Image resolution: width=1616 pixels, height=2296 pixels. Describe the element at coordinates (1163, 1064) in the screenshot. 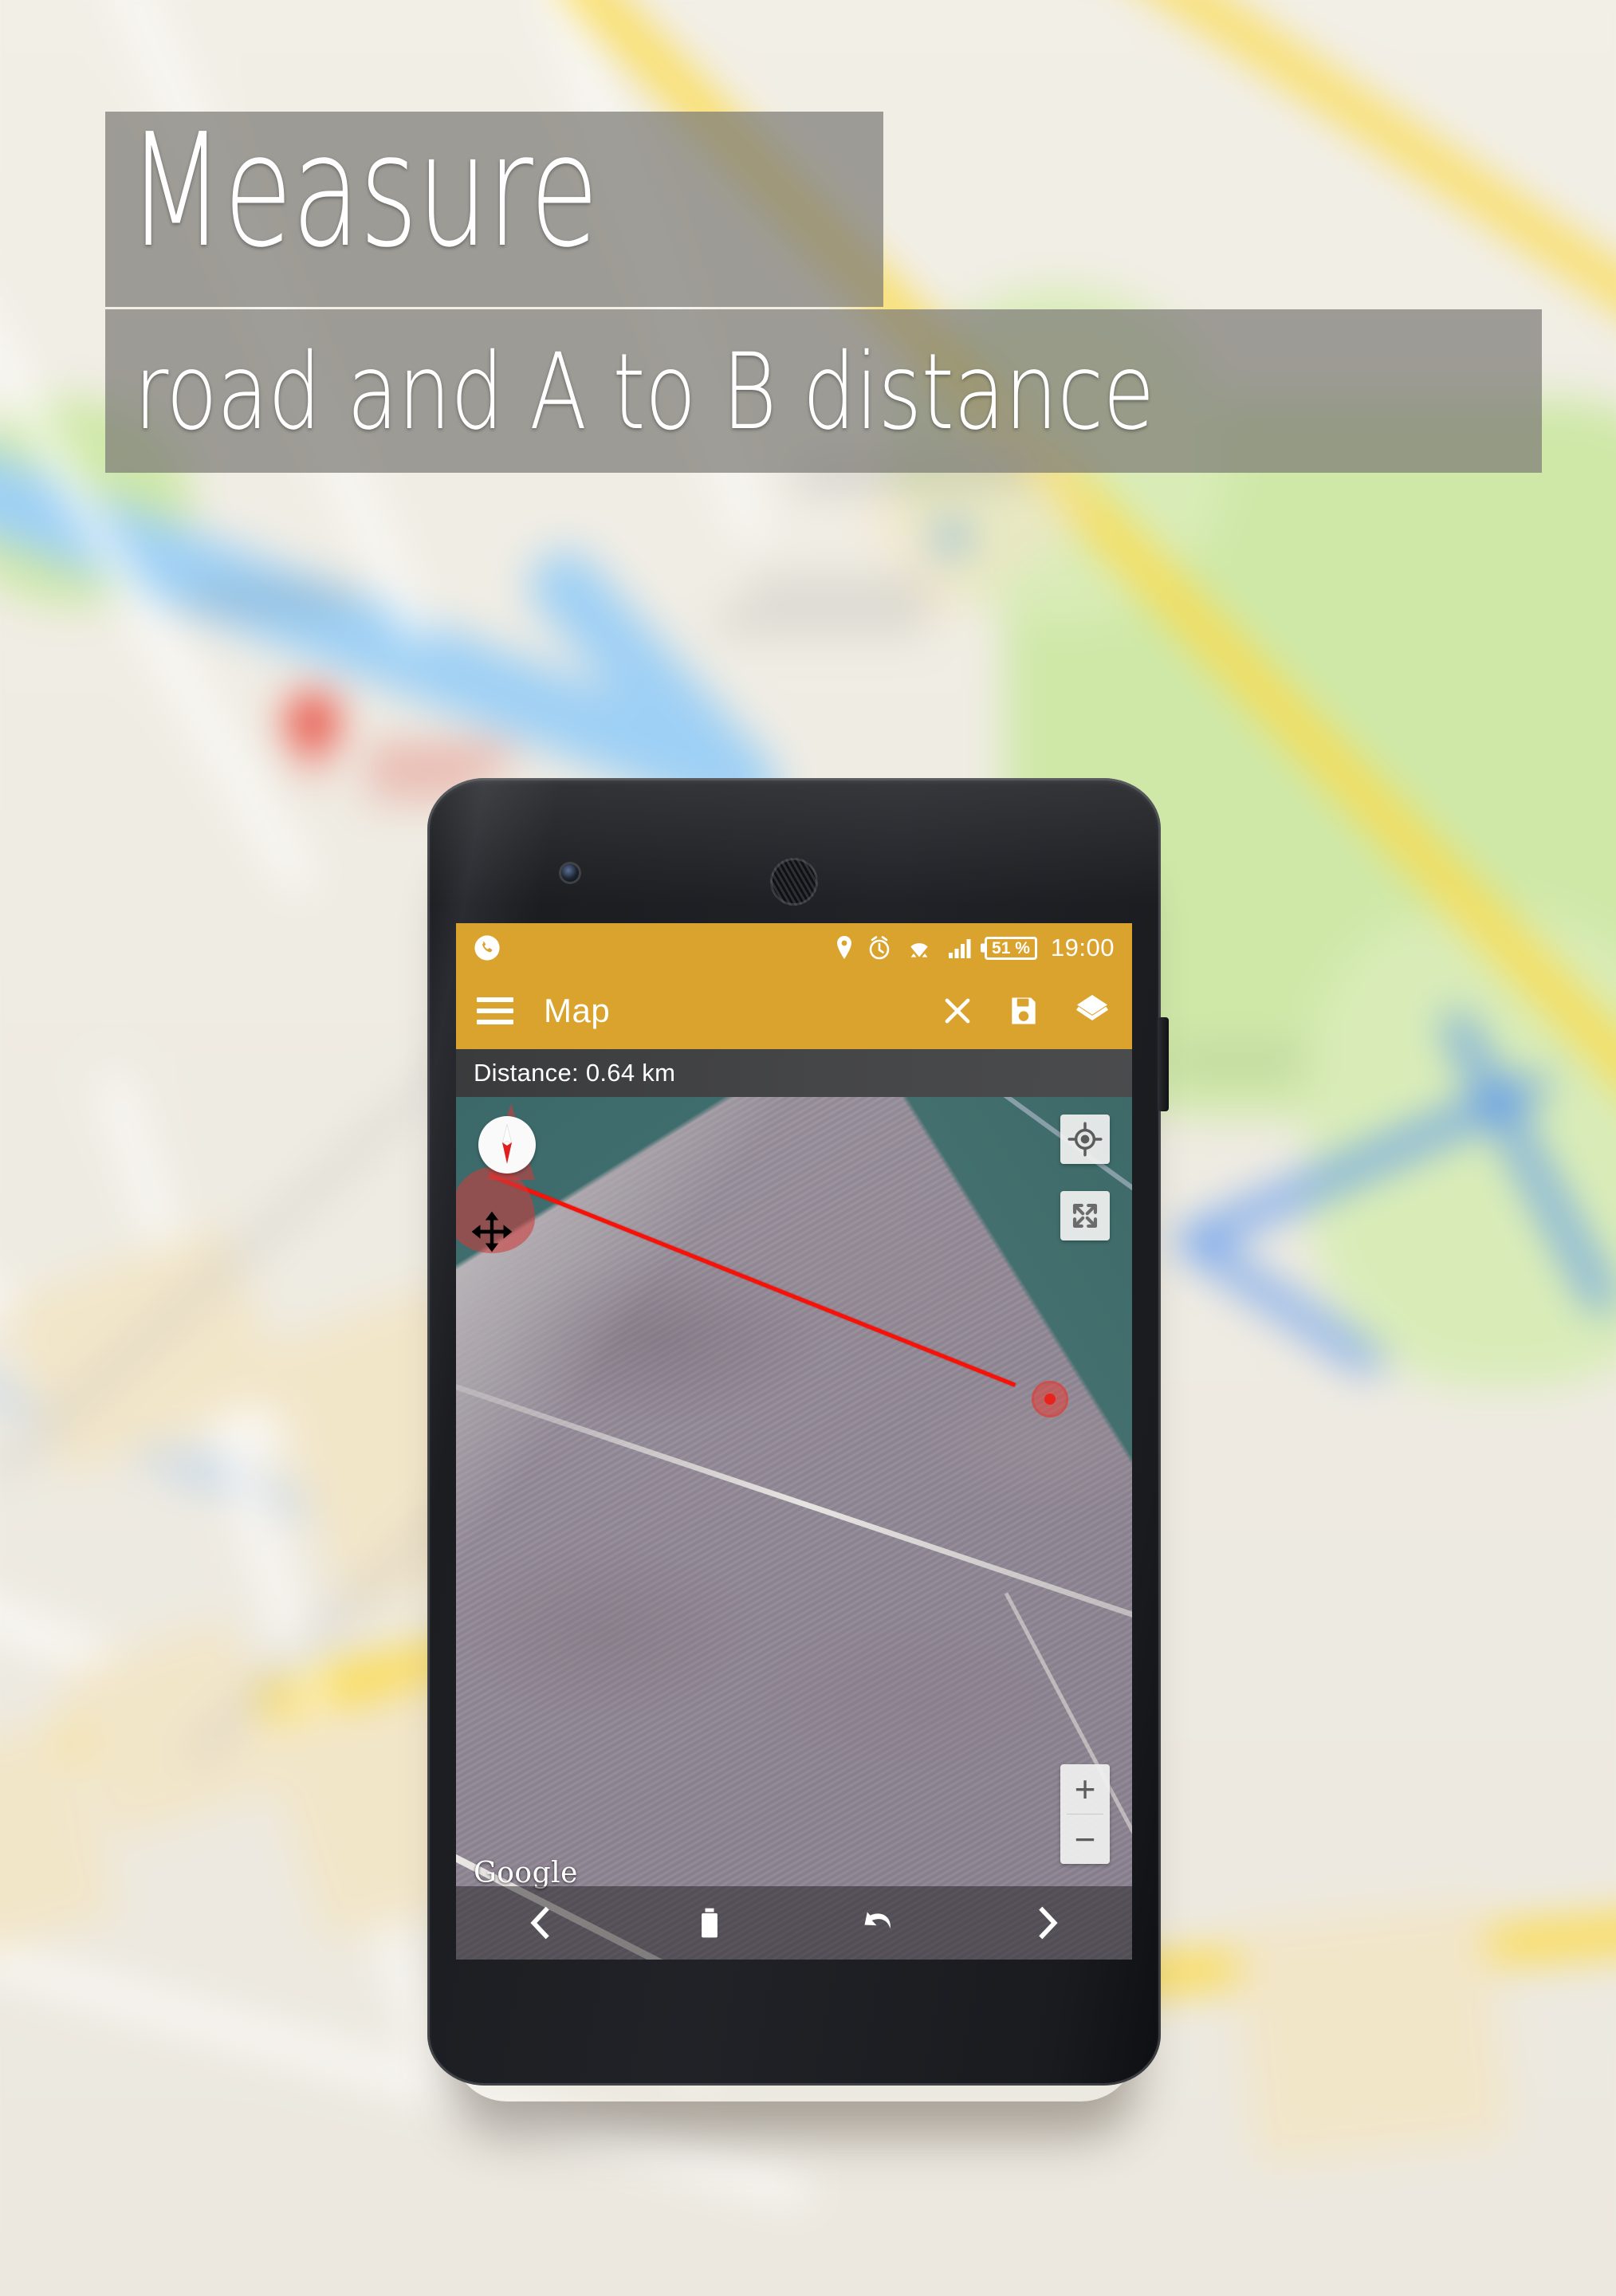

I see `phone-power-button` at that location.